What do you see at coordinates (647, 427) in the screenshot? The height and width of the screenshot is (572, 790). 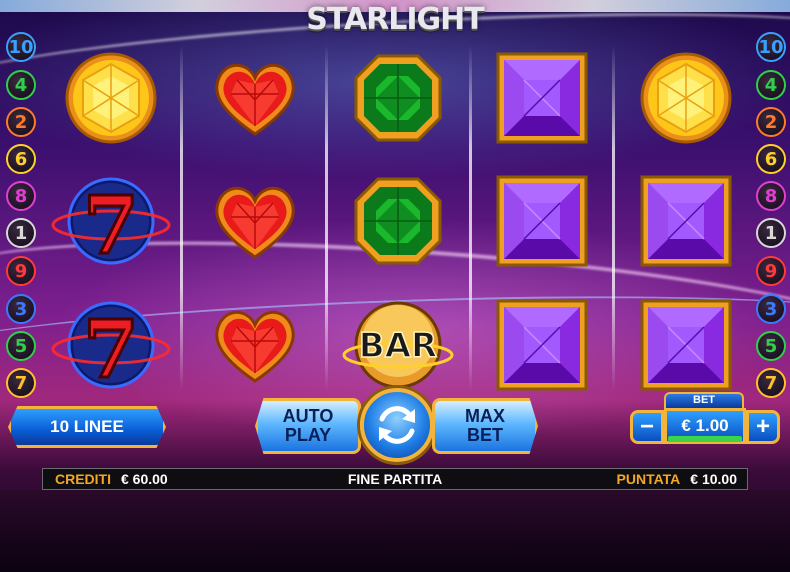 I see `bet-decrease-button: −` at bounding box center [647, 427].